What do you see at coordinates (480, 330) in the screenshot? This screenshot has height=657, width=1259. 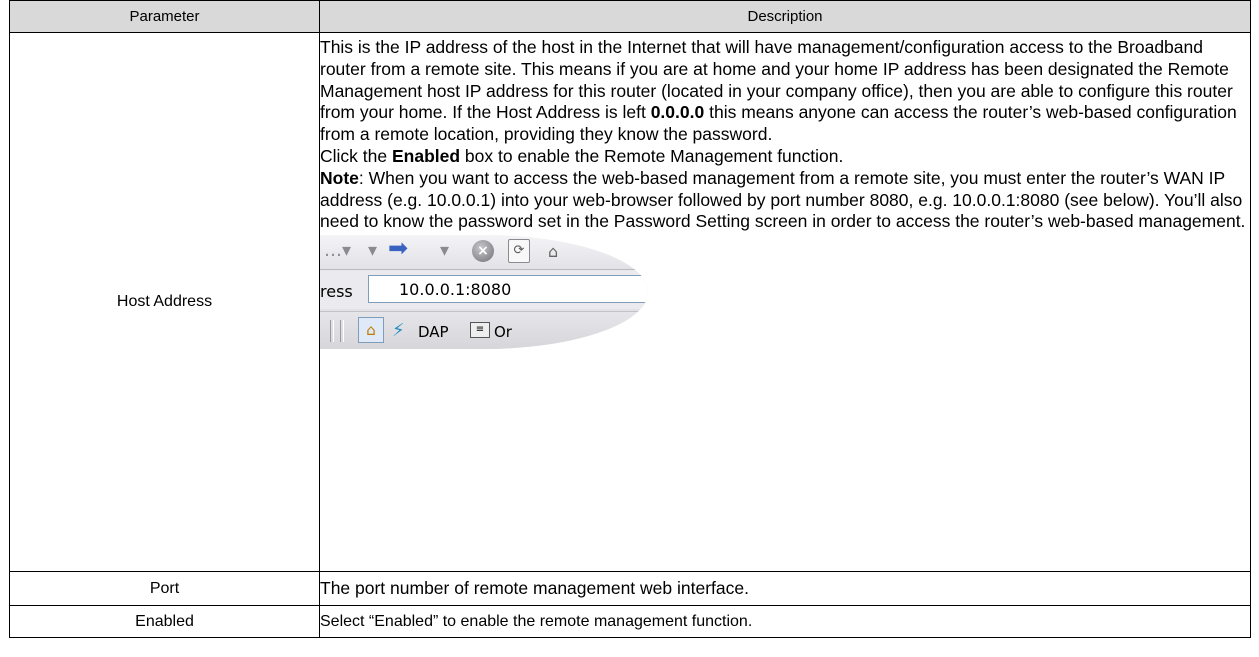 I see `options-icon: ≡` at bounding box center [480, 330].